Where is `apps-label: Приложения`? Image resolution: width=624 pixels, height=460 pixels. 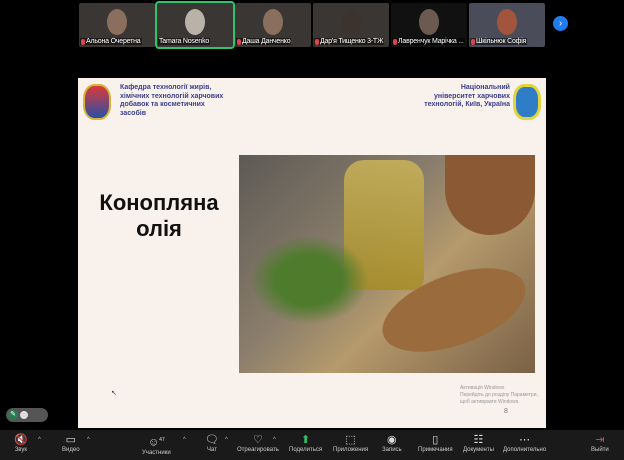 apps-label: Приложения is located at coordinates (351, 450).